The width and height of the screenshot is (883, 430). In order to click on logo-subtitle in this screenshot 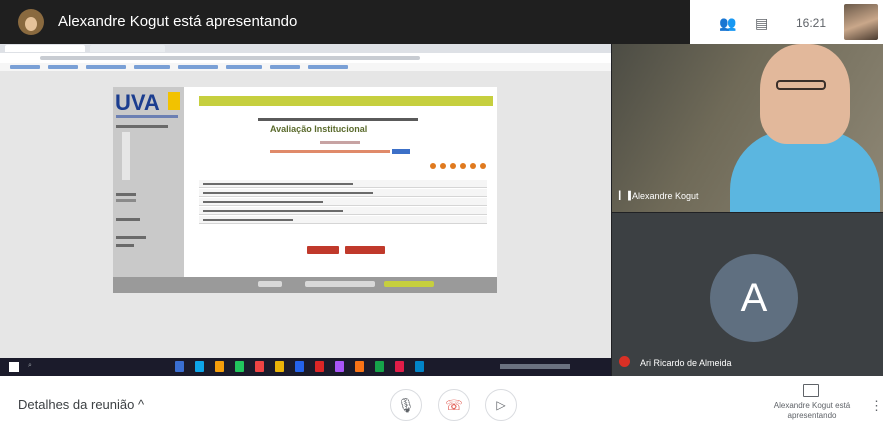, I will do `click(147, 116)`.